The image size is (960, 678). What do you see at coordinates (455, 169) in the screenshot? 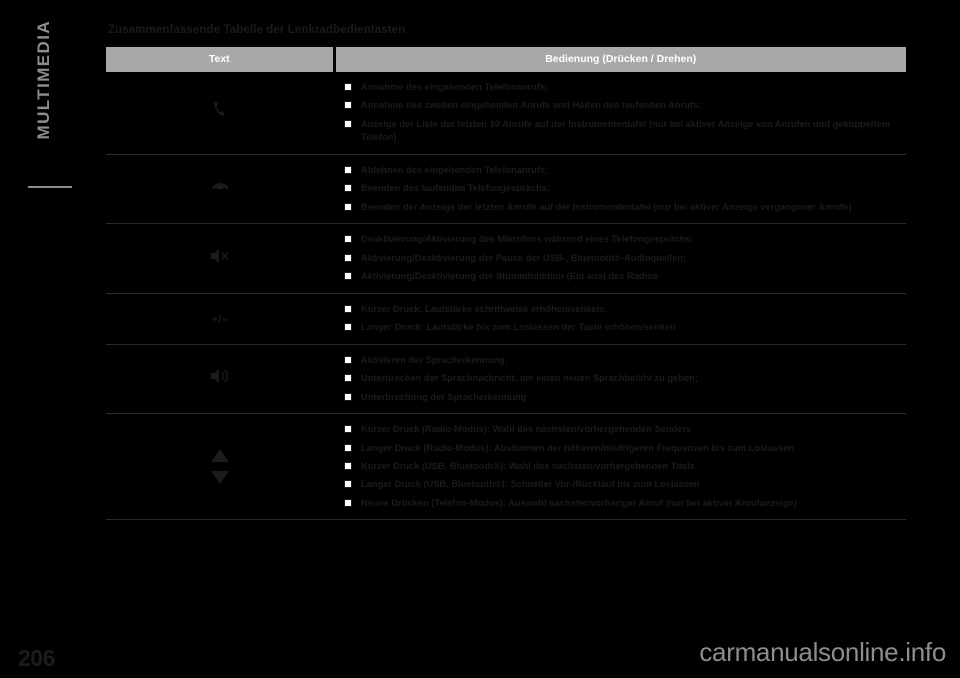
I see `list-item-text: Ablehnen des eingehenden Telefonanrufs;` at bounding box center [455, 169].